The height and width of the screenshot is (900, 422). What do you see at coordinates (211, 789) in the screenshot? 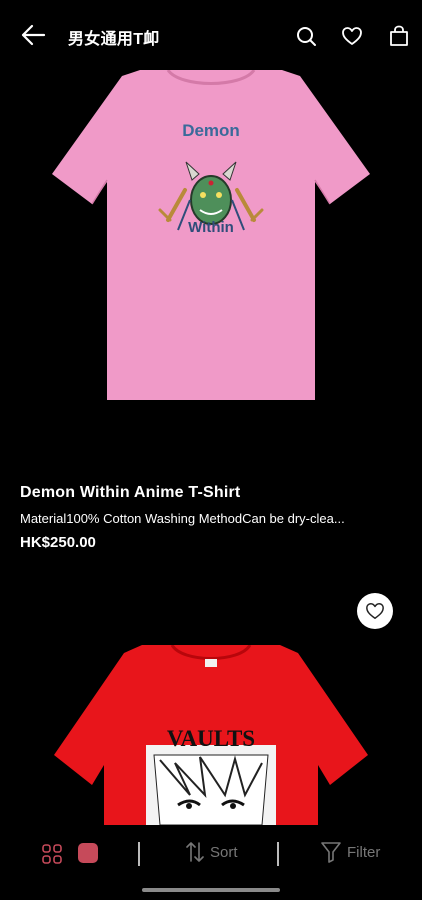
I see `anime-print-graphic` at bounding box center [211, 789].